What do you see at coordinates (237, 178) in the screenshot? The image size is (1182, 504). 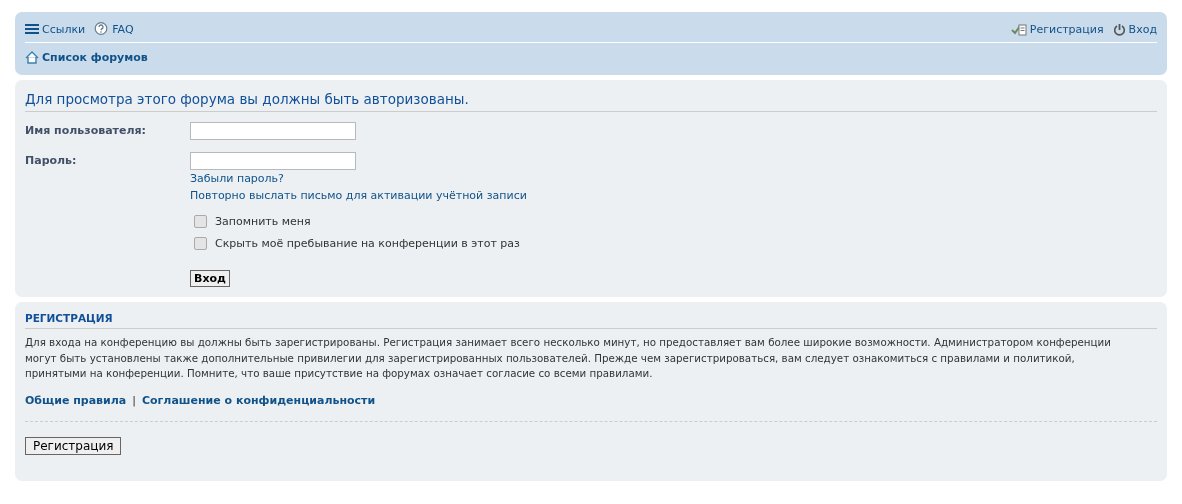 I see `text-link: Забыли пароль?` at bounding box center [237, 178].